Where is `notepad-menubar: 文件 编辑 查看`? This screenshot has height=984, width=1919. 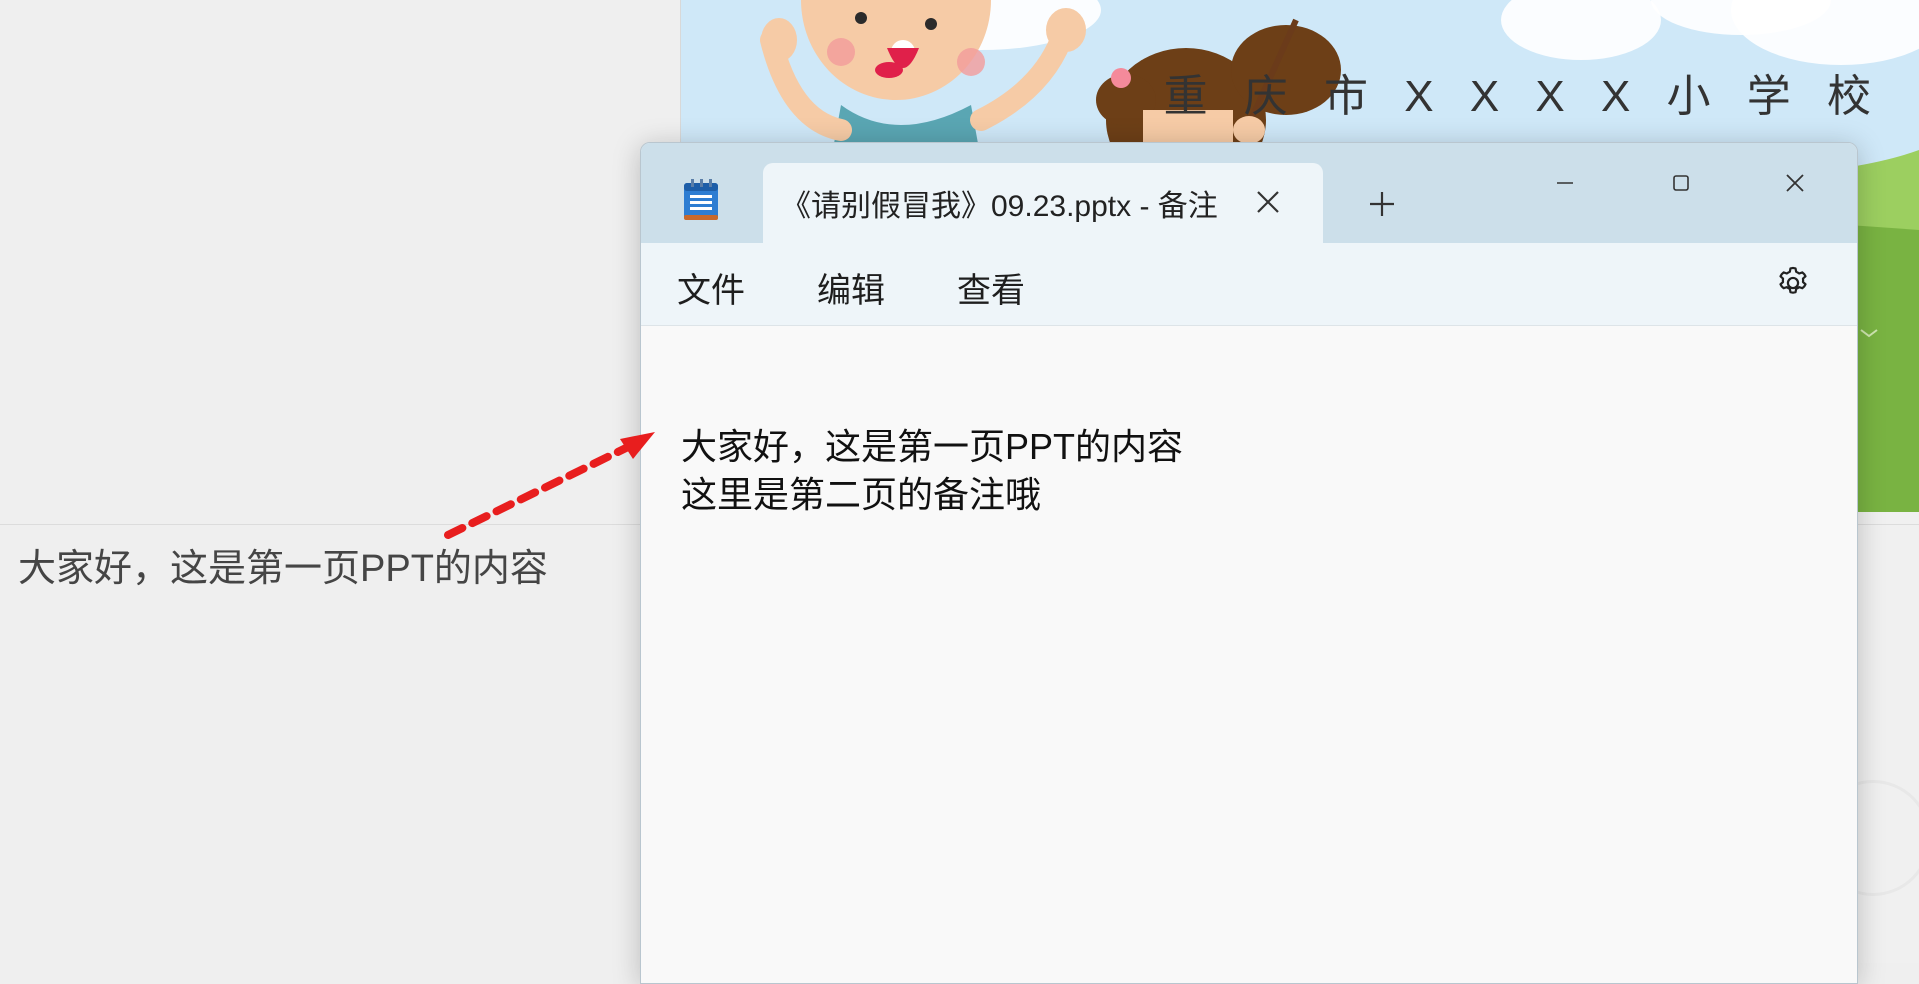
notepad-menubar: 文件 编辑 查看 is located at coordinates (1249, 284).